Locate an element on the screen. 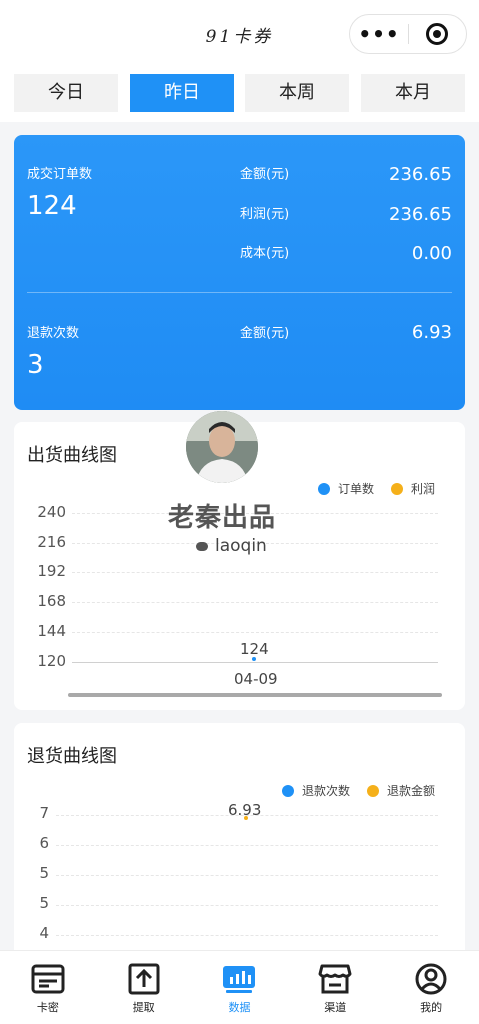 This screenshot has width=479, height=1024. orders-label: 成交订单数 is located at coordinates (60, 174).